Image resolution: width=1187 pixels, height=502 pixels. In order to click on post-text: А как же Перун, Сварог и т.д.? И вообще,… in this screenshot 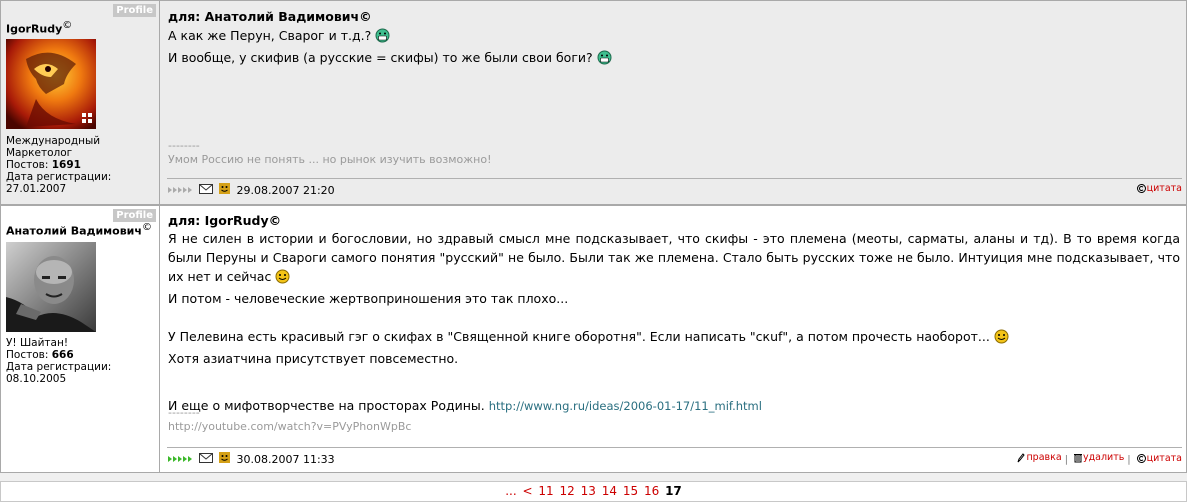, I will do `click(674, 48)`.